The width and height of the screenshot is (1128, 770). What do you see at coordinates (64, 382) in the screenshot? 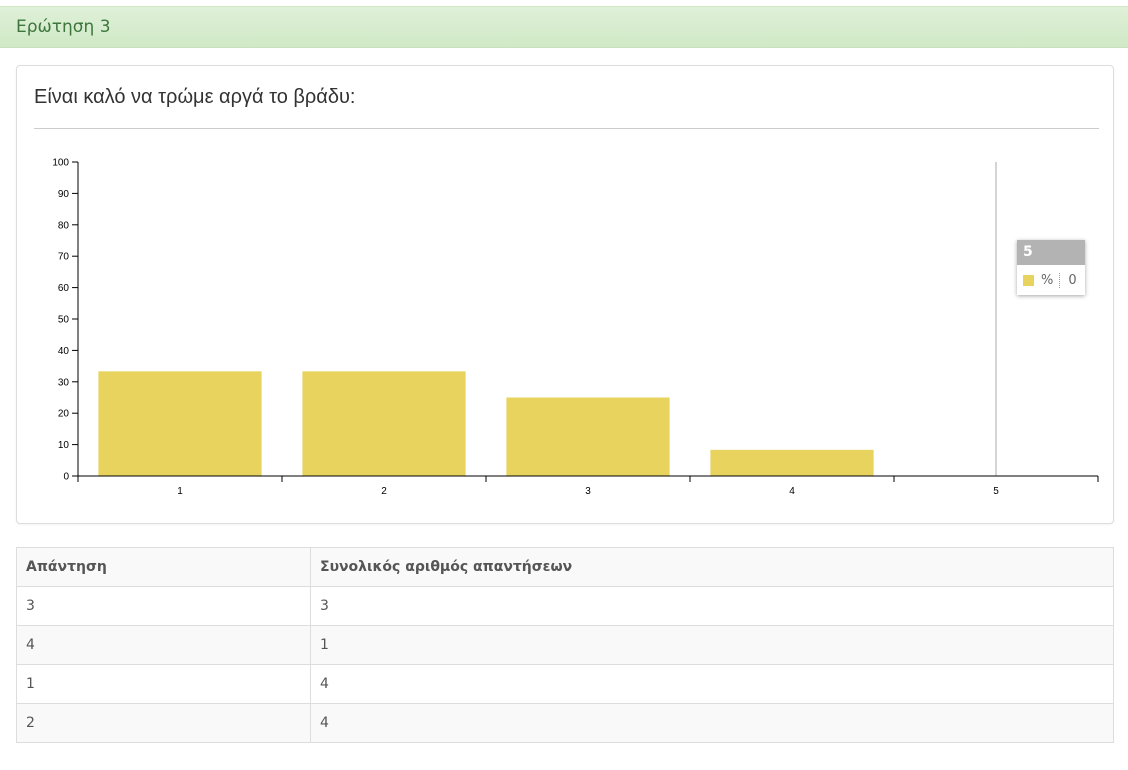
I see `y-tick-label-30: 30` at bounding box center [64, 382].